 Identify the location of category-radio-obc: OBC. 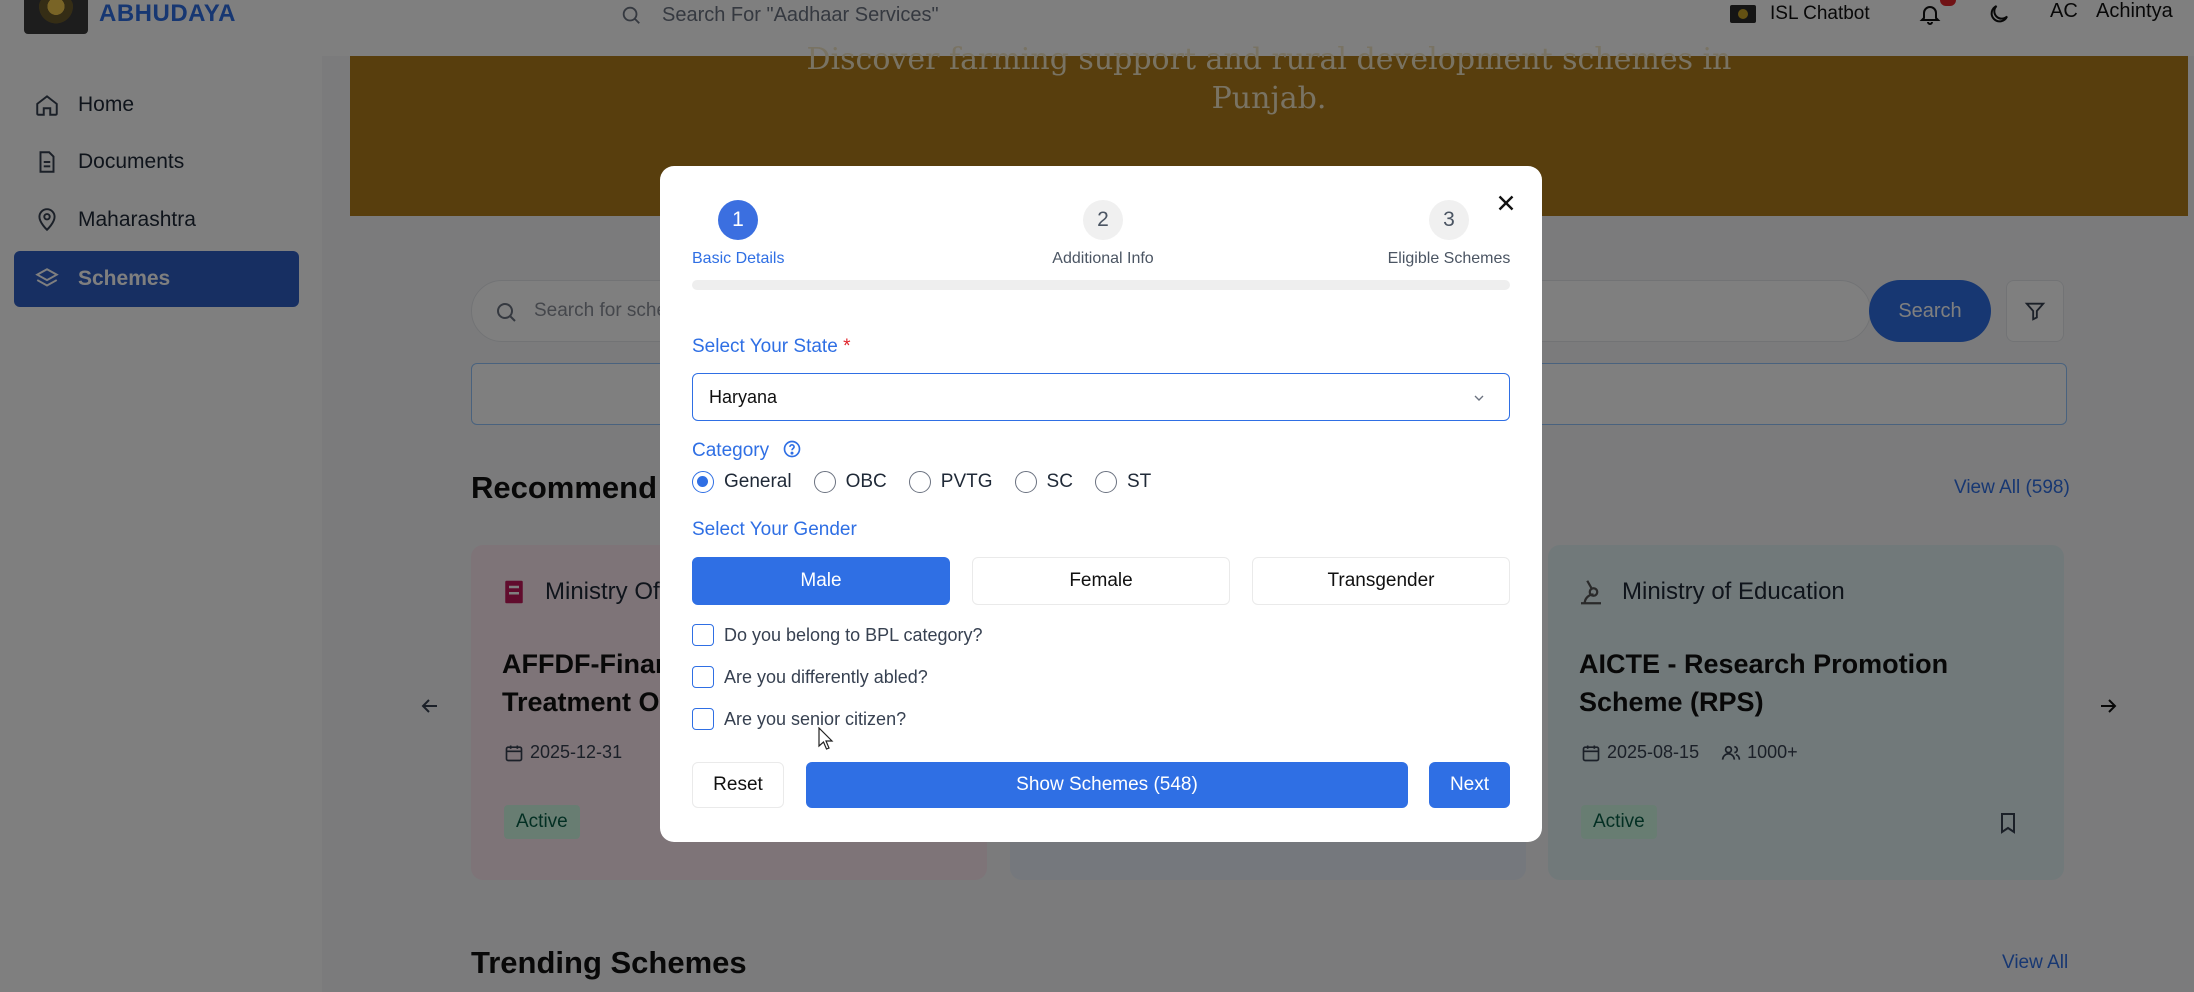
(850, 482).